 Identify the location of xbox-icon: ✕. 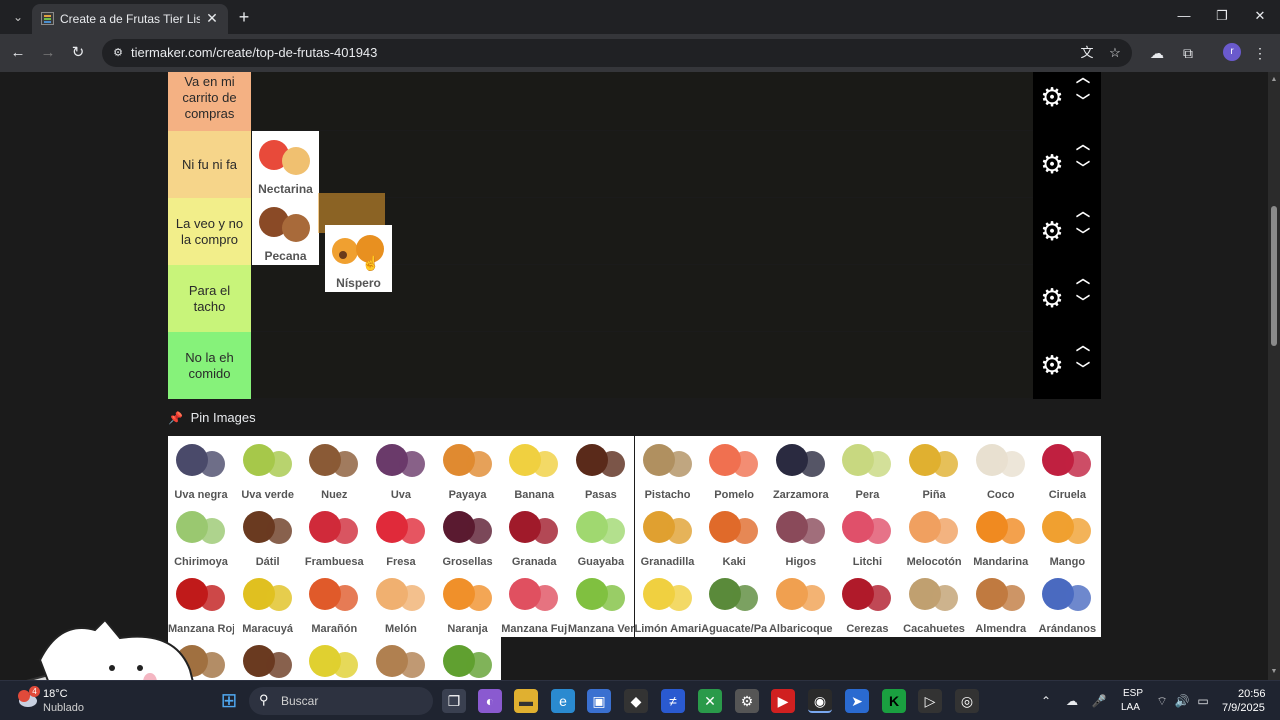
(710, 701).